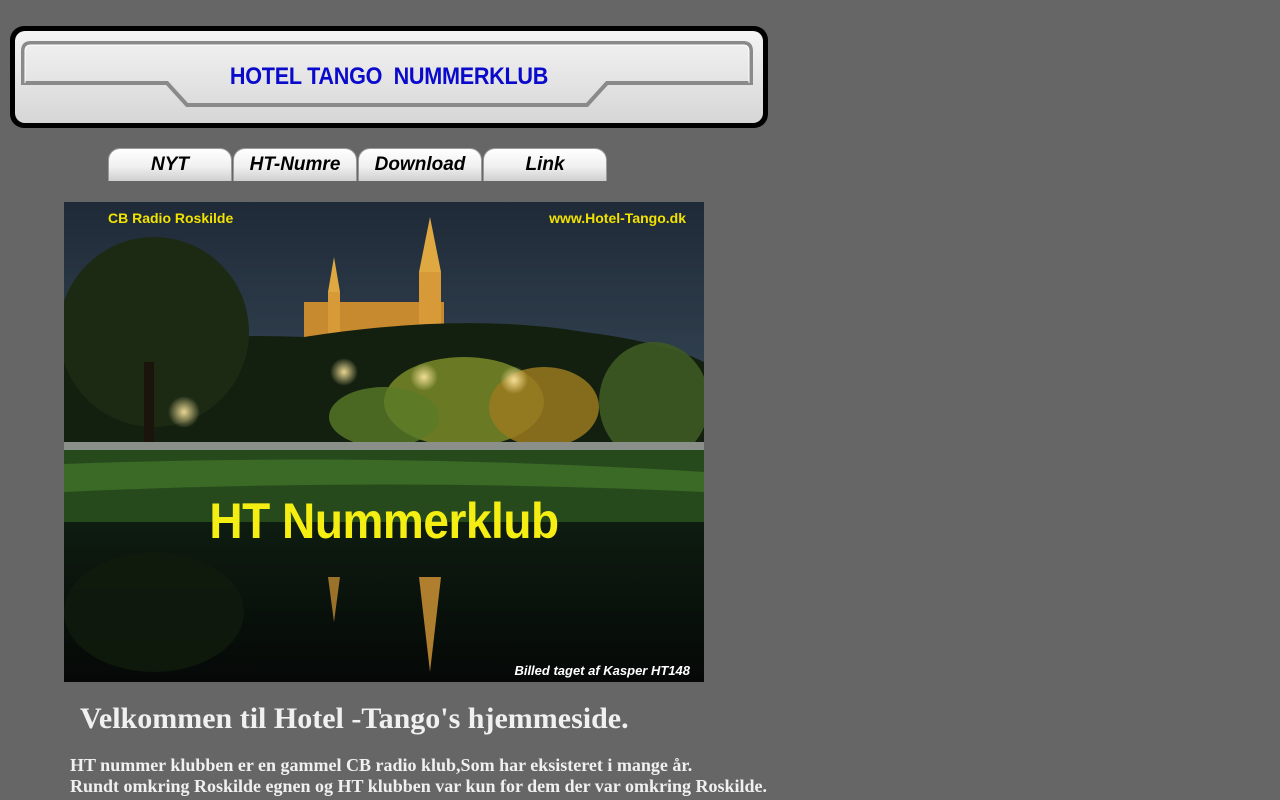  I want to click on hero-top-left-caption: CB Radio Roskilde, so click(171, 218).